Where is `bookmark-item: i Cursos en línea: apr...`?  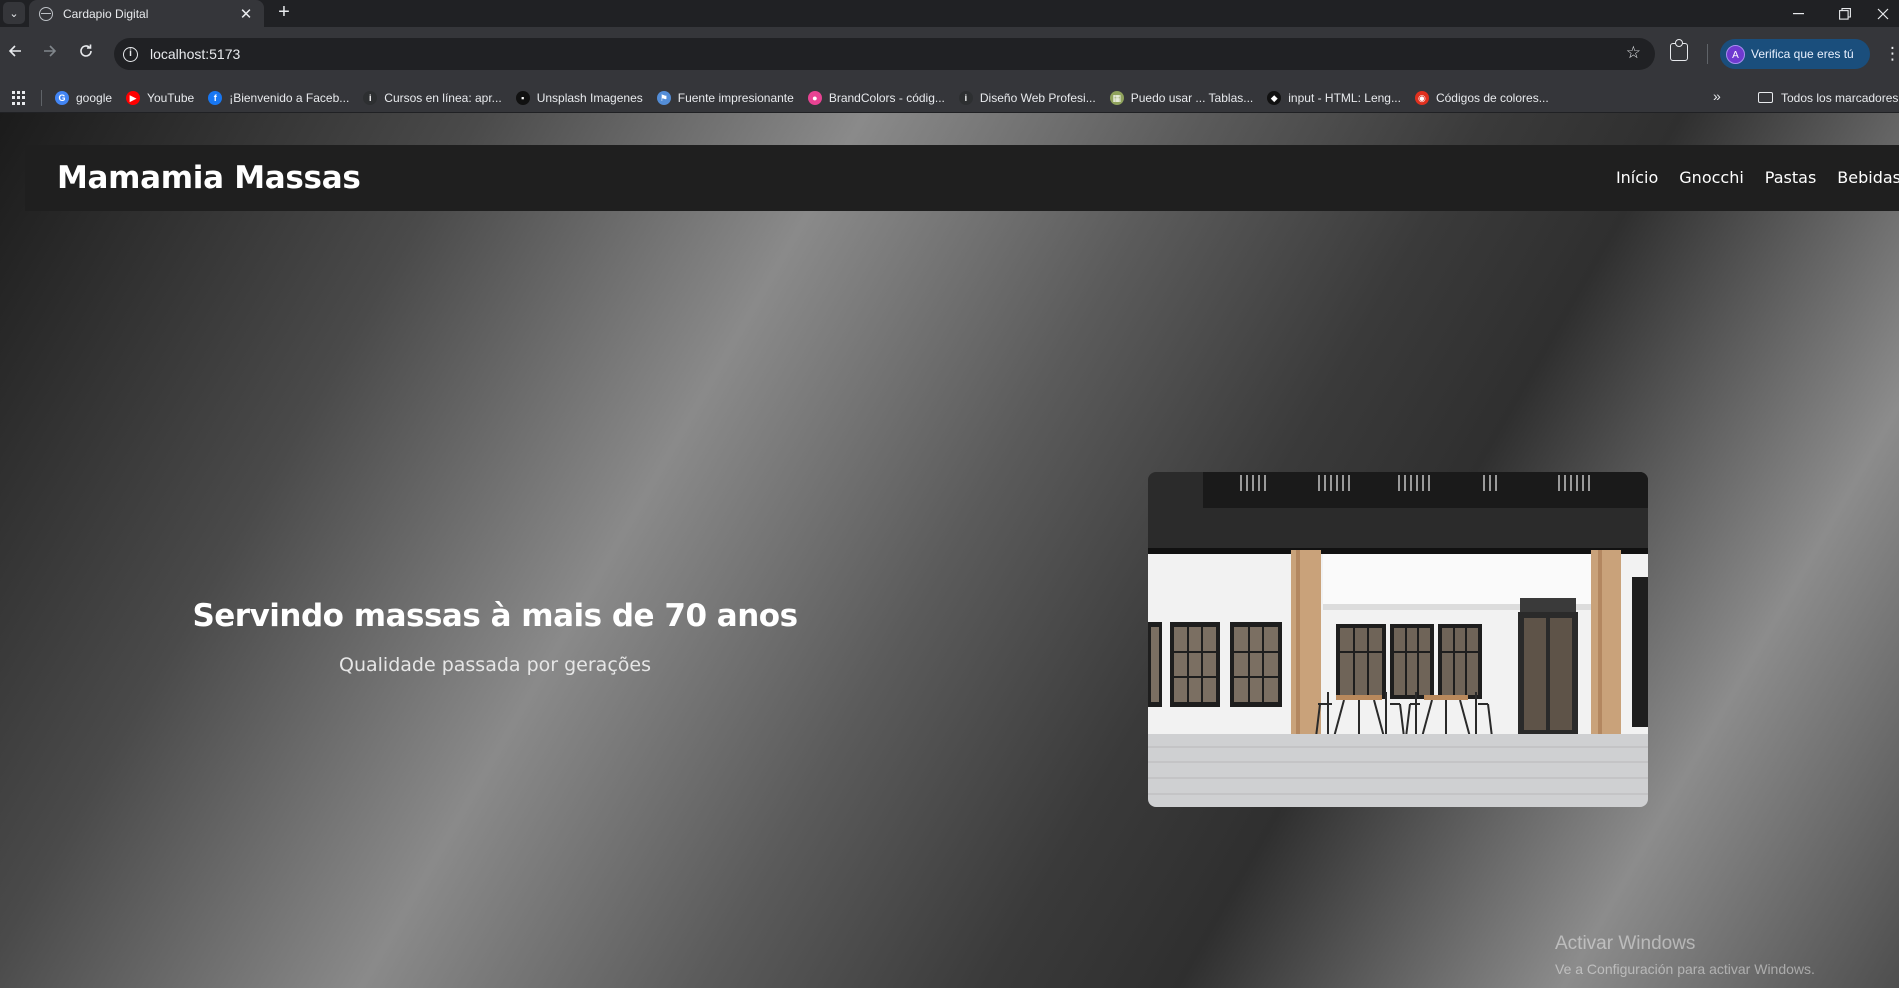
bookmark-item: i Cursos en línea: apr... is located at coordinates (432, 97).